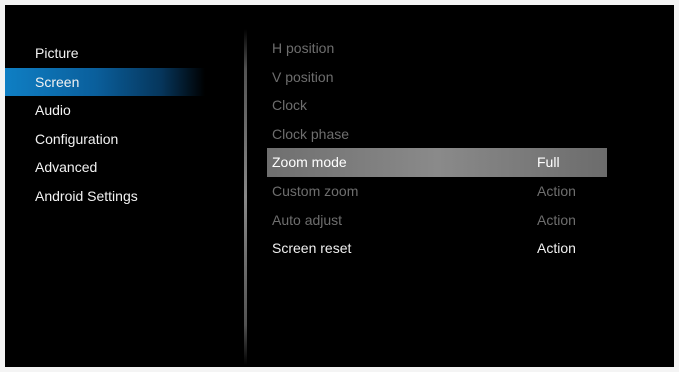 This screenshot has height=372, width=679. What do you see at coordinates (105, 167) in the screenshot?
I see `menu-item-advanced: Advanced` at bounding box center [105, 167].